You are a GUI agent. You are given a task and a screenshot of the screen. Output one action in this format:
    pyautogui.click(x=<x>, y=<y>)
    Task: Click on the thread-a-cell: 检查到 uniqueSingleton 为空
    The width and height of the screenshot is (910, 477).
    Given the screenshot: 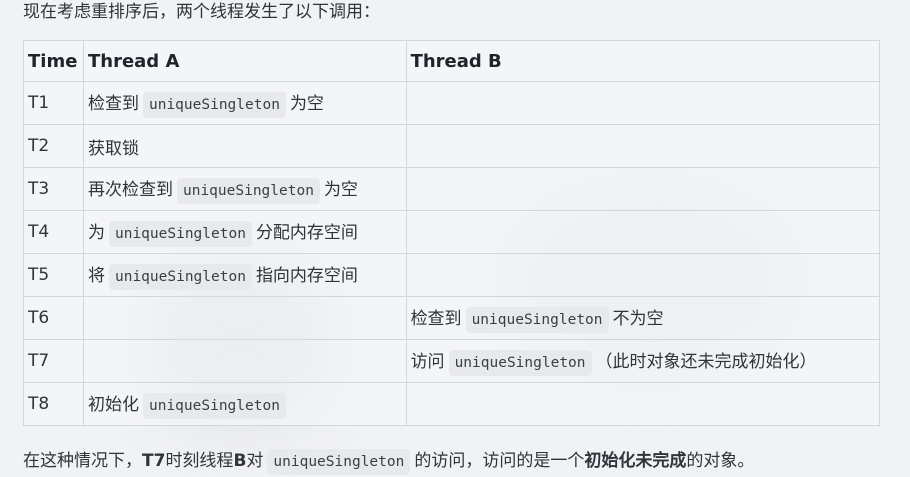 What is the action you would take?
    pyautogui.click(x=244, y=103)
    